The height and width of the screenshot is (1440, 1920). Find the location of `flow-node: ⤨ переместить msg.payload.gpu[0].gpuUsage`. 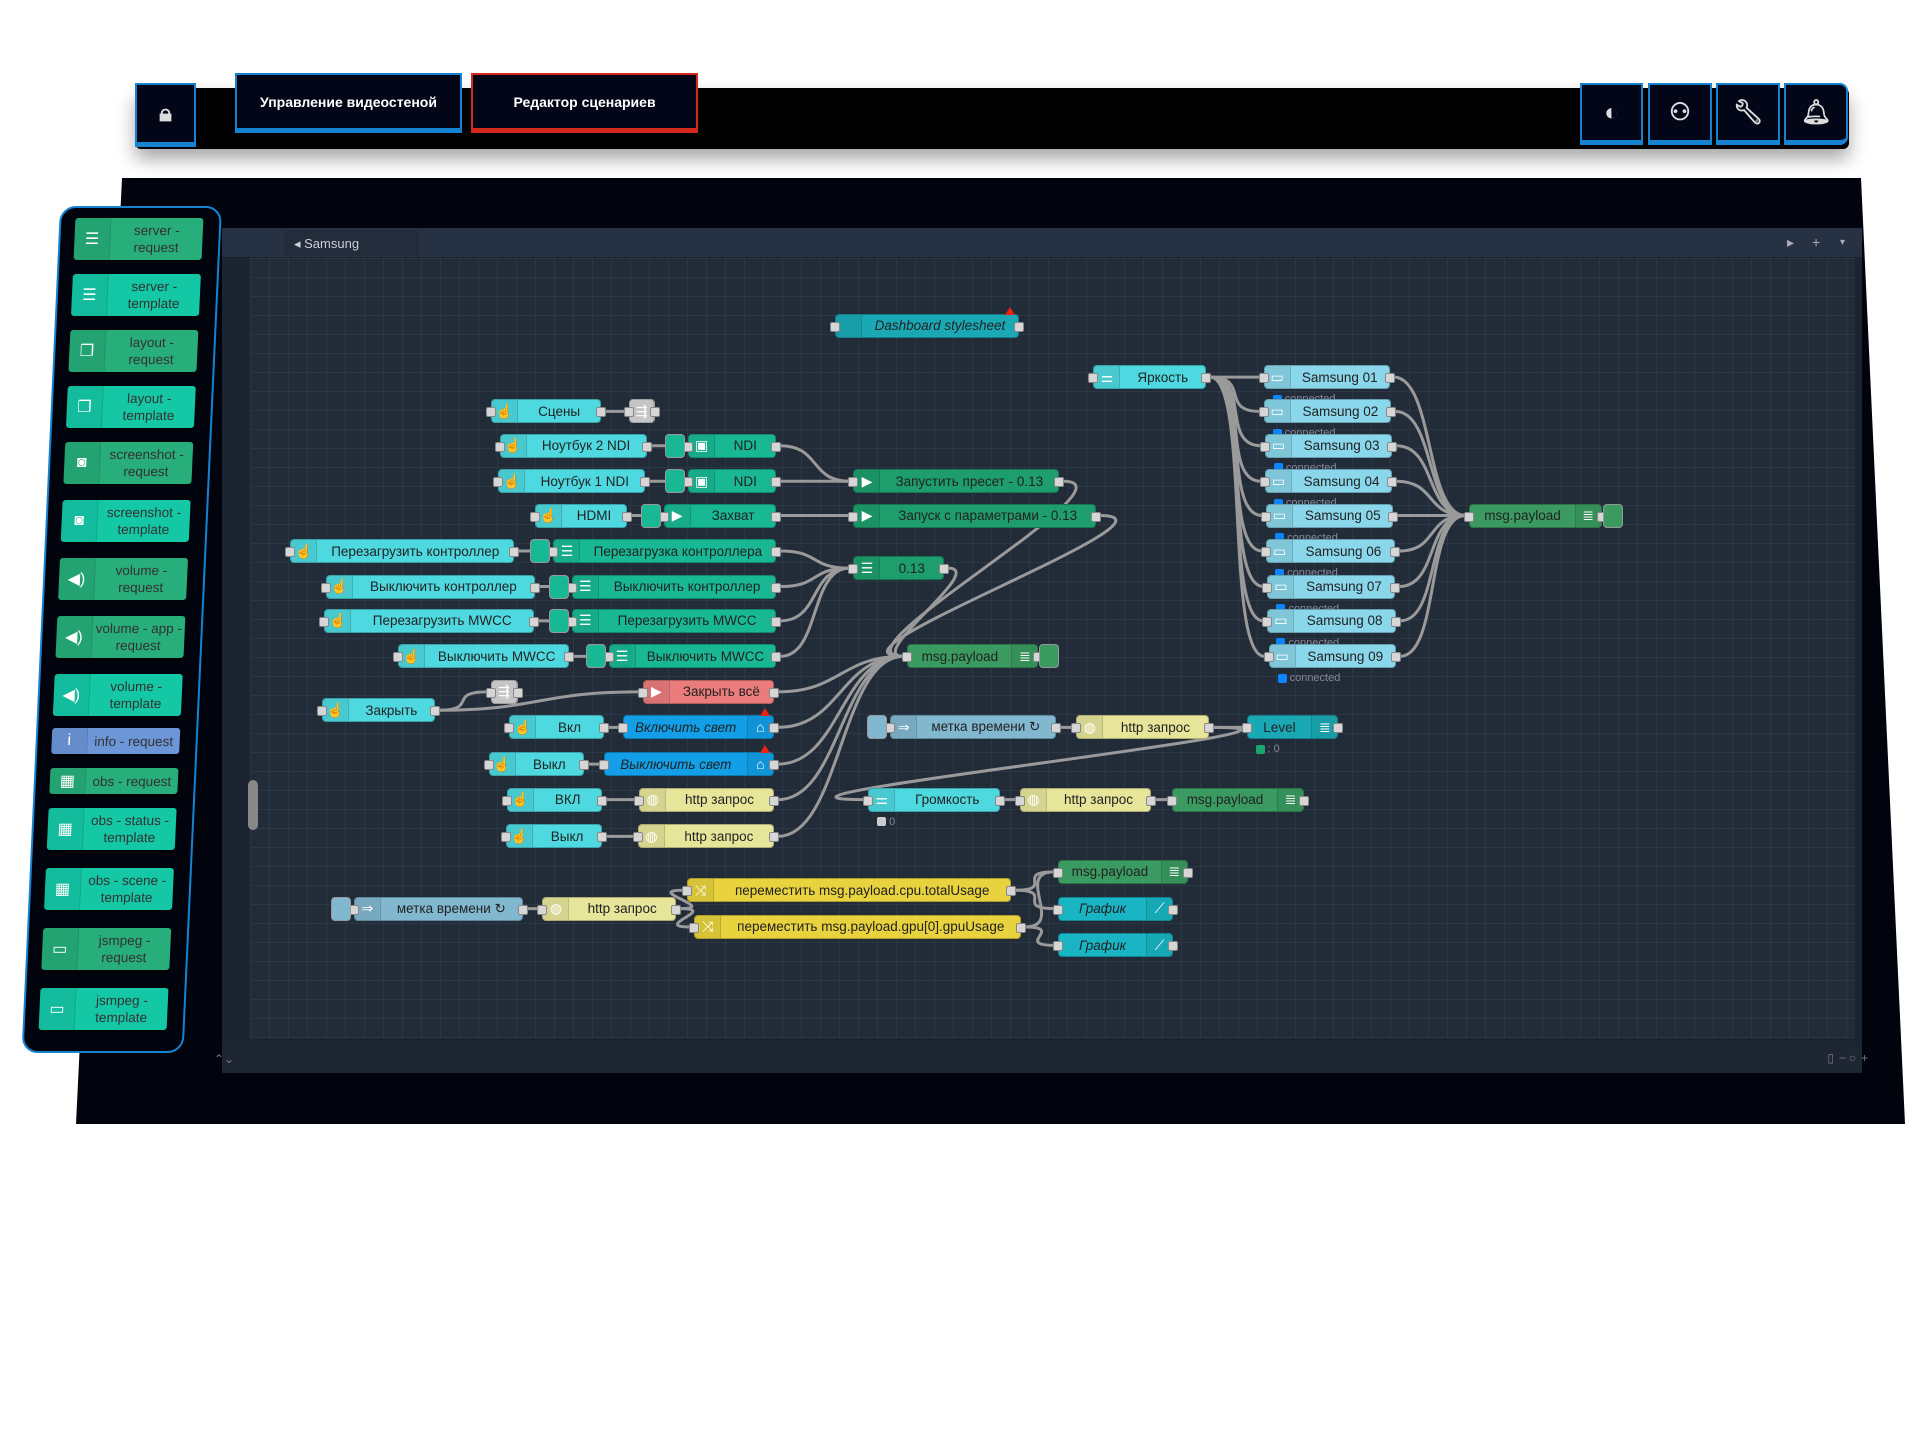

flow-node: ⤨ переместить msg.payload.gpu[0].gpuUsage is located at coordinates (858, 926).